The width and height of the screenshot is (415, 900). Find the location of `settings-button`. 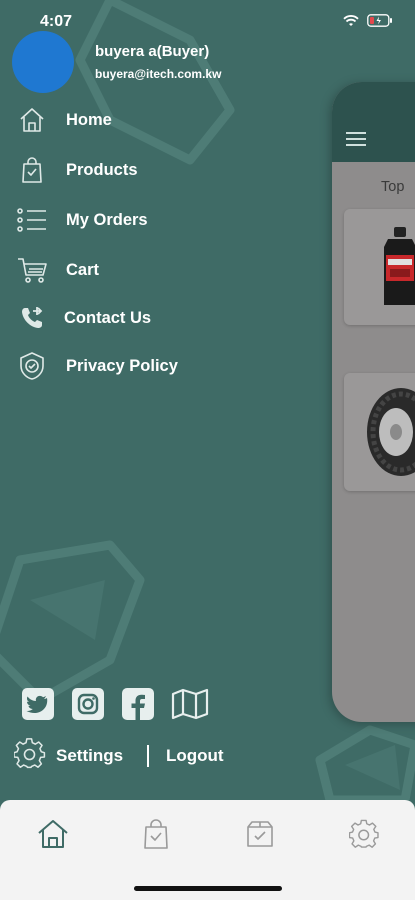

settings-button is located at coordinates (29, 756).